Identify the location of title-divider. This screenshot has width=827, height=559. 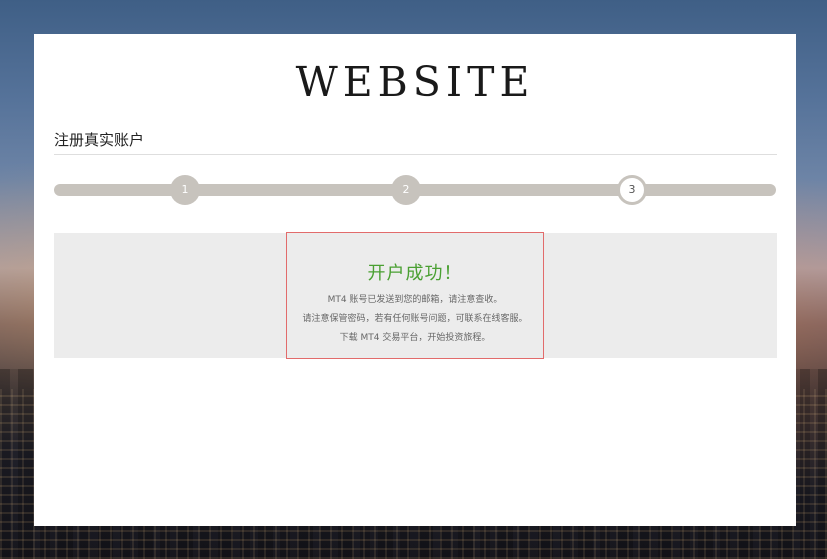
(415, 154).